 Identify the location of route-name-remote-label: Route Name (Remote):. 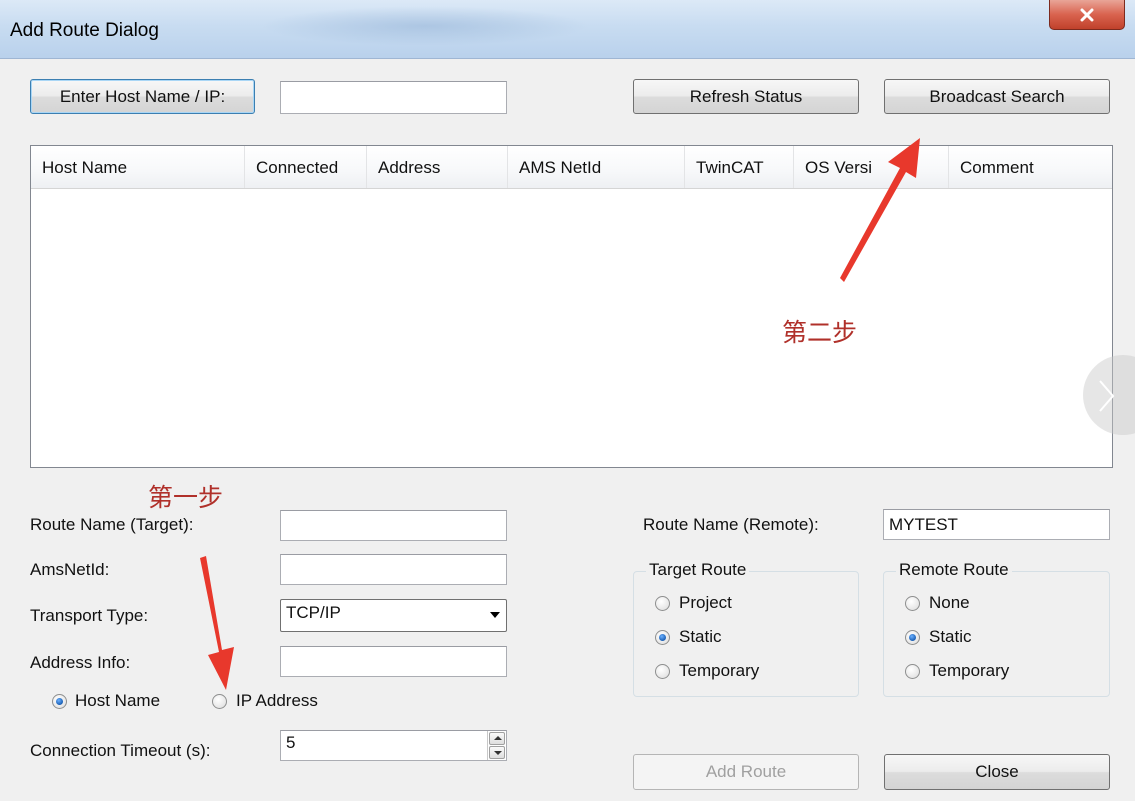
(731, 524).